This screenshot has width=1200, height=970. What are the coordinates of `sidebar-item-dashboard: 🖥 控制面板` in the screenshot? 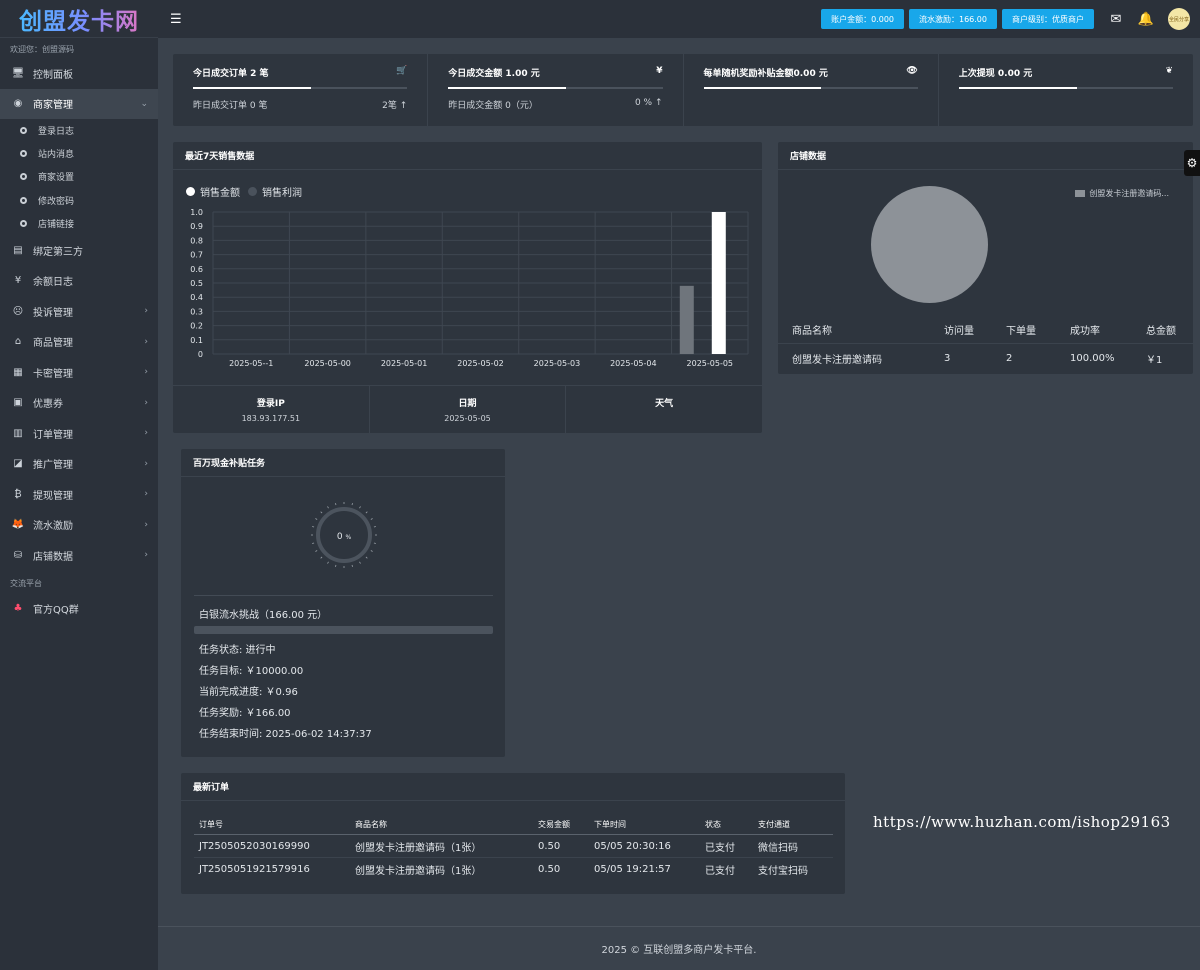 It's located at (79, 73).